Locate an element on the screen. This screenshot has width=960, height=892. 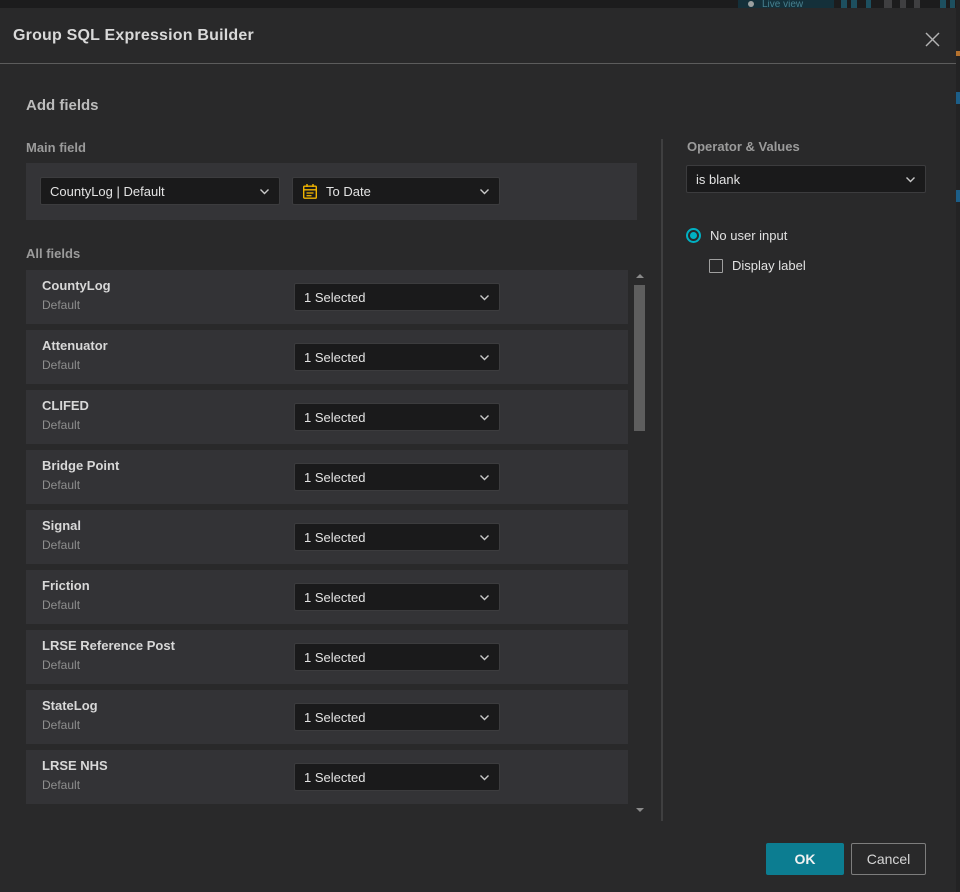
list-scrollbar is located at coordinates (640, 543).